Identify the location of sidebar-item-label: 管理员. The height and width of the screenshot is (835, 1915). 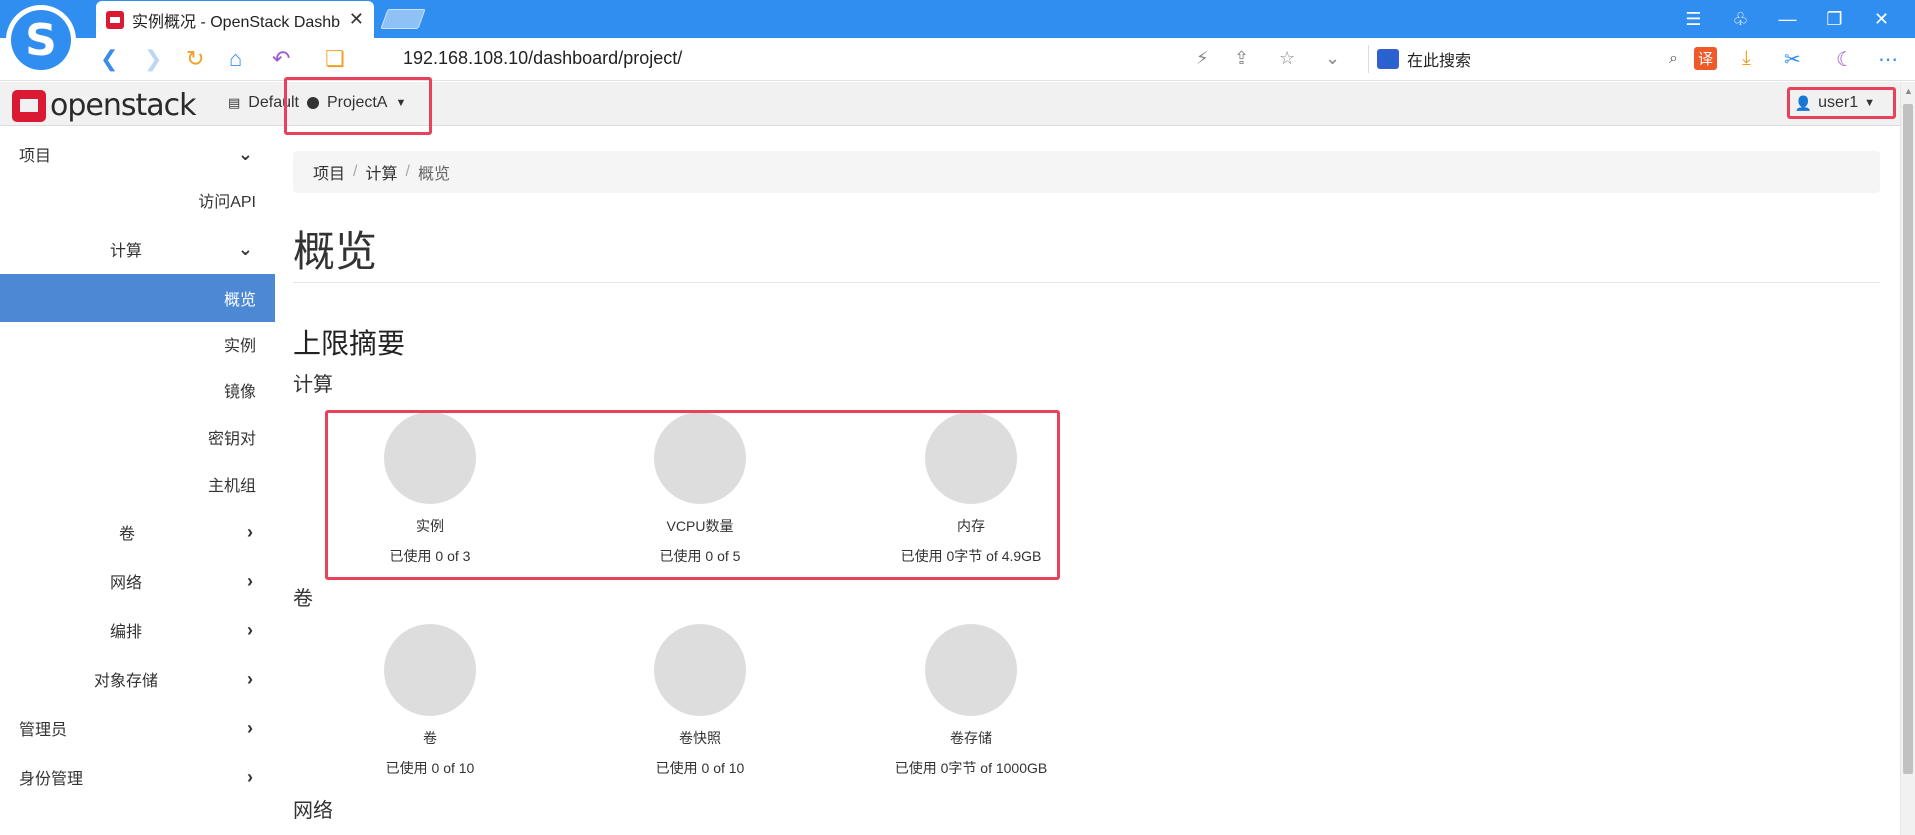
(43, 730).